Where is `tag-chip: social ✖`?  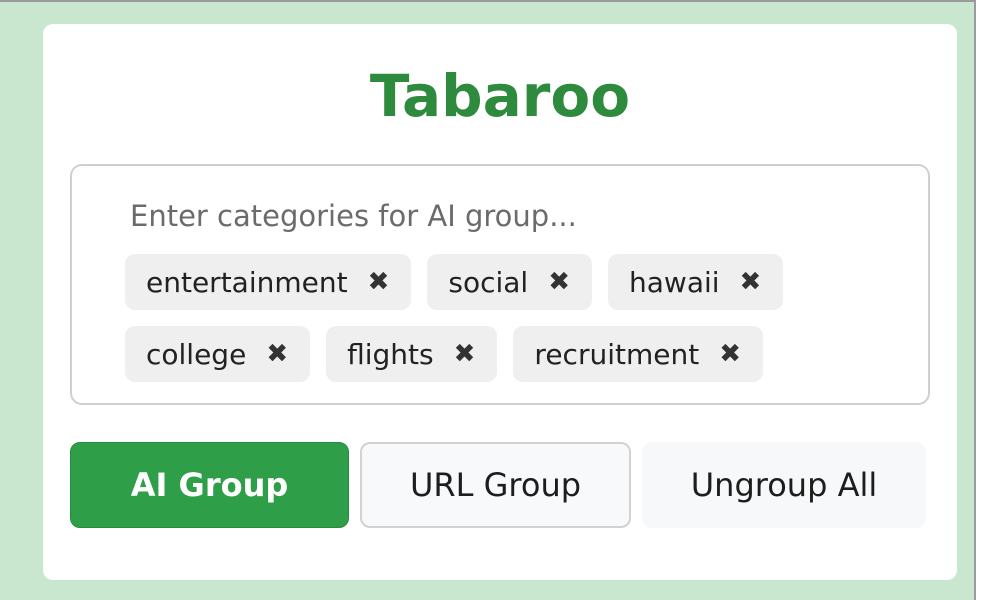 tag-chip: social ✖ is located at coordinates (510, 282).